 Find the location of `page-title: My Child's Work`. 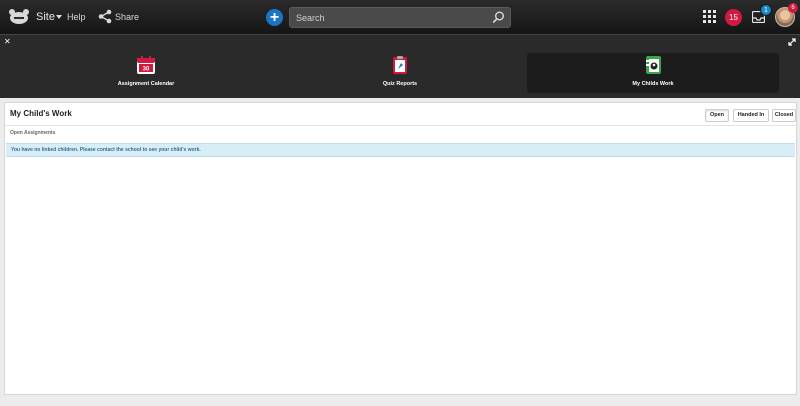

page-title: My Child's Work is located at coordinates (41, 113).